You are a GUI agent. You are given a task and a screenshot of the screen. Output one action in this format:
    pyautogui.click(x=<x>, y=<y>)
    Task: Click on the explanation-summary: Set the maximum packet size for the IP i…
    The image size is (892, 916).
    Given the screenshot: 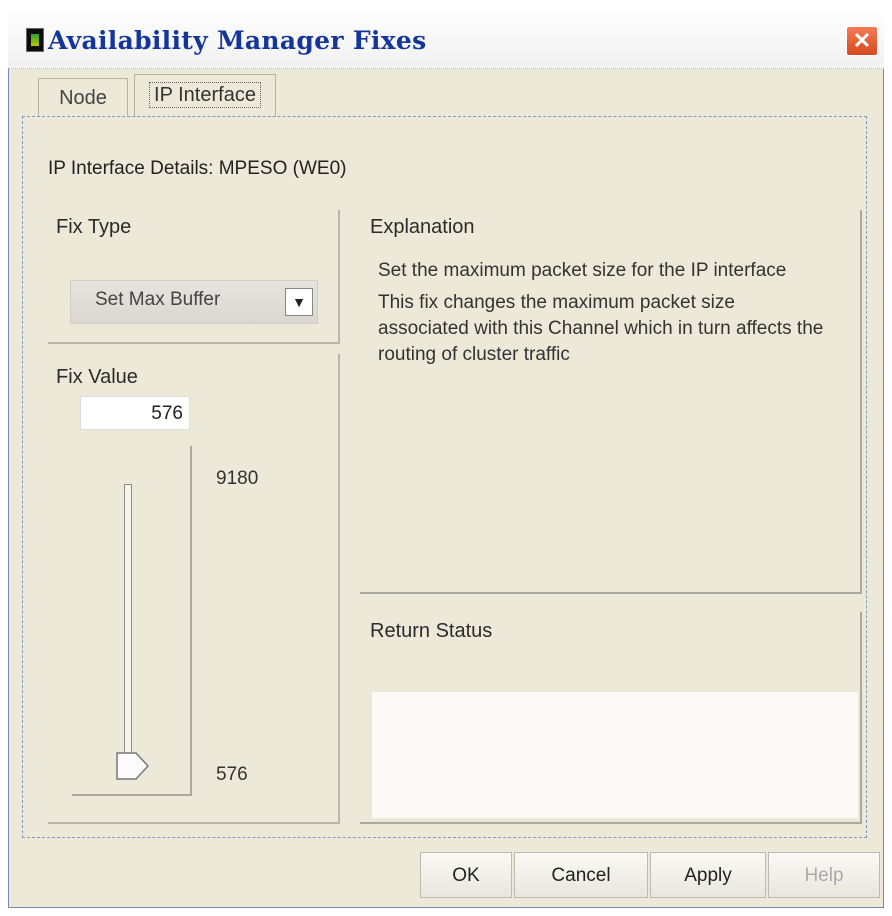 What is the action you would take?
    pyautogui.click(x=582, y=270)
    